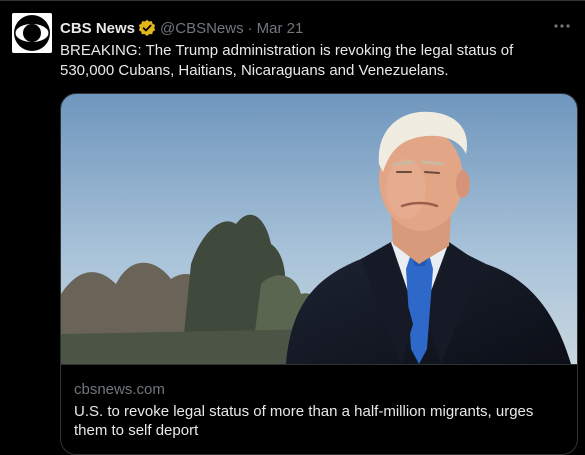 The width and height of the screenshot is (585, 455). Describe the element at coordinates (280, 28) in the screenshot. I see `tweet-date: Mar 21` at that location.